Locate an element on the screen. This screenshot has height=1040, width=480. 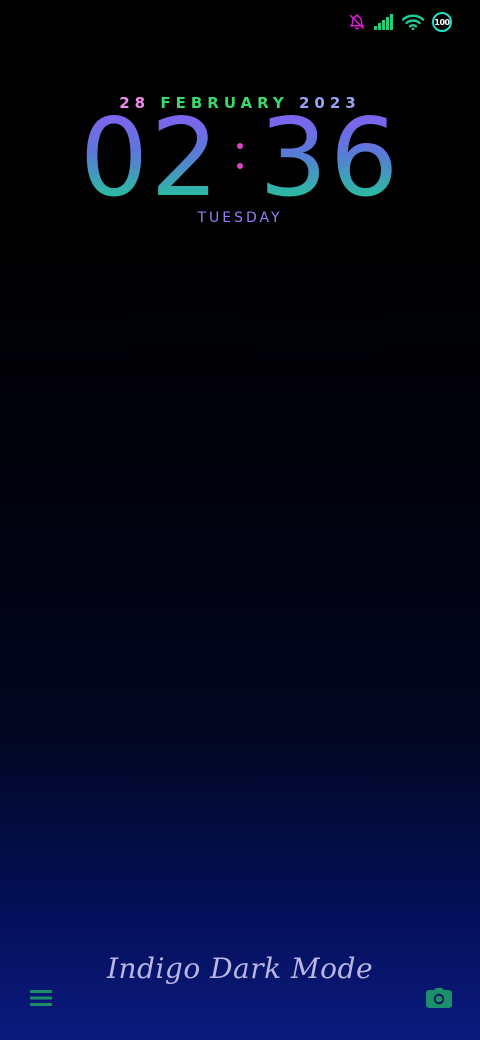
status-bar: 100 is located at coordinates (400, 22).